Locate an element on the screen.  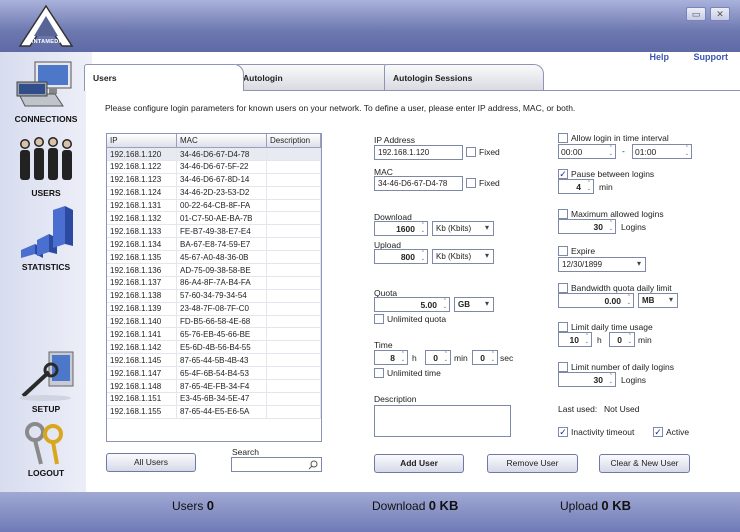
time-usage-min-stepper: 0 is located at coordinates (622, 339).